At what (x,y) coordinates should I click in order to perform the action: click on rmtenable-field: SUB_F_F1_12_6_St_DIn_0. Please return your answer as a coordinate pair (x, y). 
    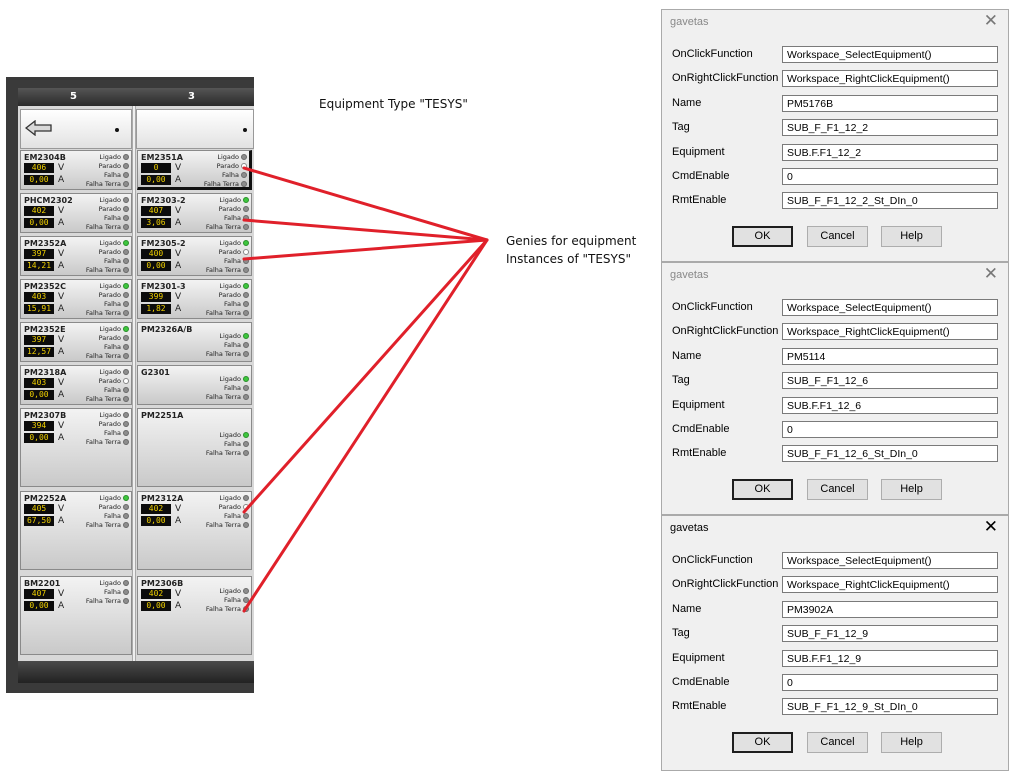
    Looking at the image, I should click on (890, 454).